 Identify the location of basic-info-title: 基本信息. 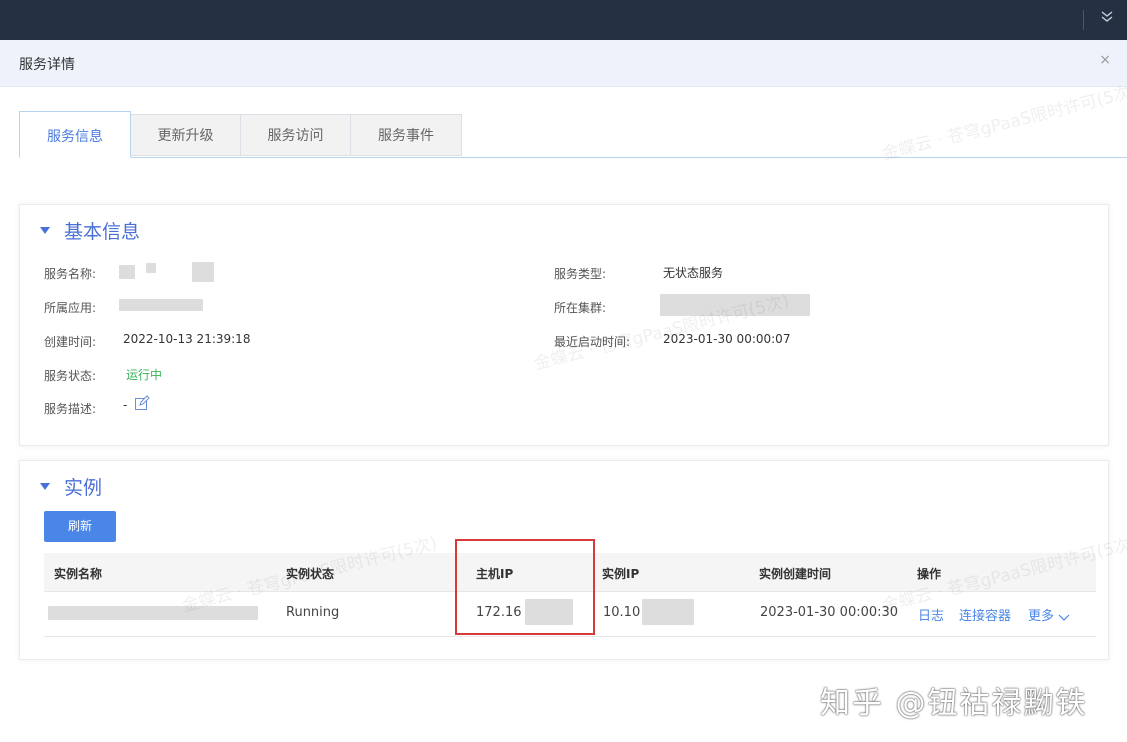
(90, 230).